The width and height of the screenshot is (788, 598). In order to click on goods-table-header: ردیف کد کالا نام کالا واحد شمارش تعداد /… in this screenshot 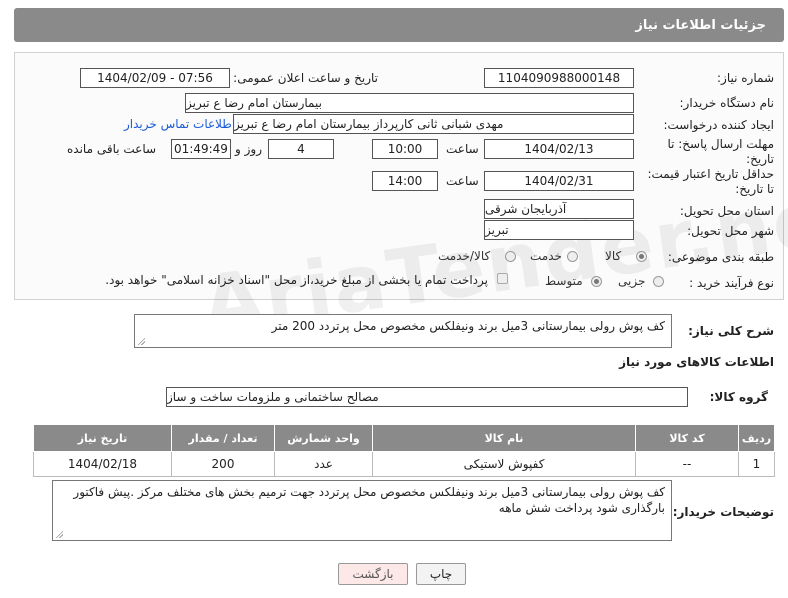, I will do `click(404, 438)`.